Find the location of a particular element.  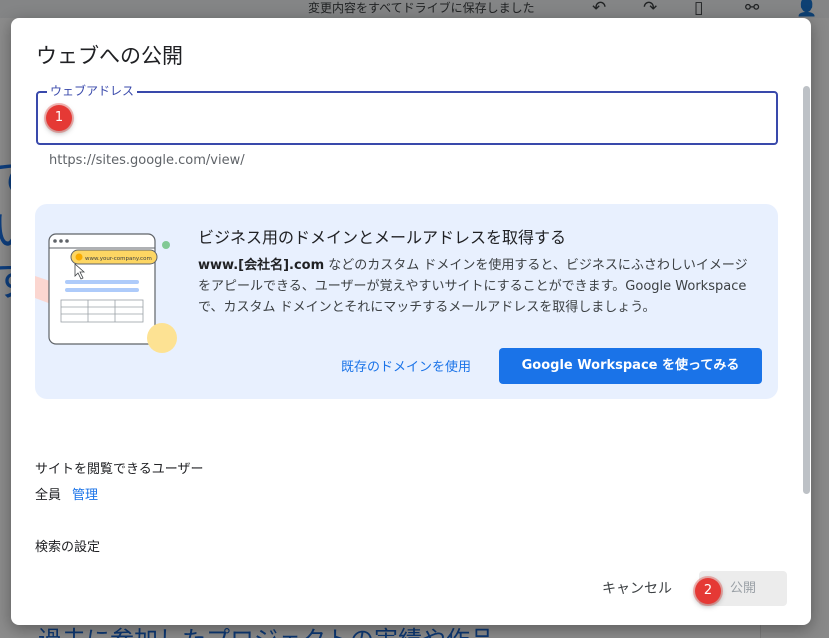

dialog-title: ウェブへの公開 is located at coordinates (109, 56).